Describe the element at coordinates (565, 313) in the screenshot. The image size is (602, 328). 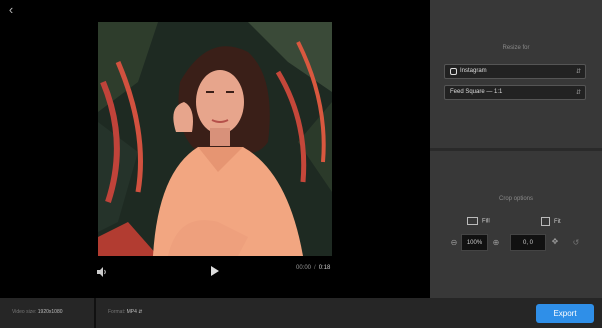
I see `export-button: Export` at that location.